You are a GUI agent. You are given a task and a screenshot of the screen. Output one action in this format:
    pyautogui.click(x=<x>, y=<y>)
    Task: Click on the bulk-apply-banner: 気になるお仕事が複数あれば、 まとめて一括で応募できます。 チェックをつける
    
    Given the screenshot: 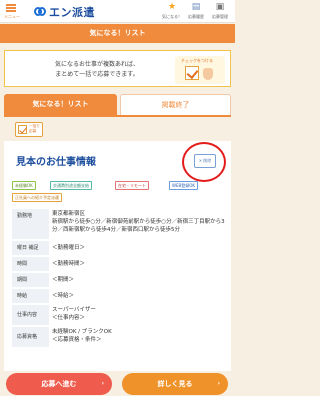 What is the action you would take?
    pyautogui.click(x=117, y=68)
    